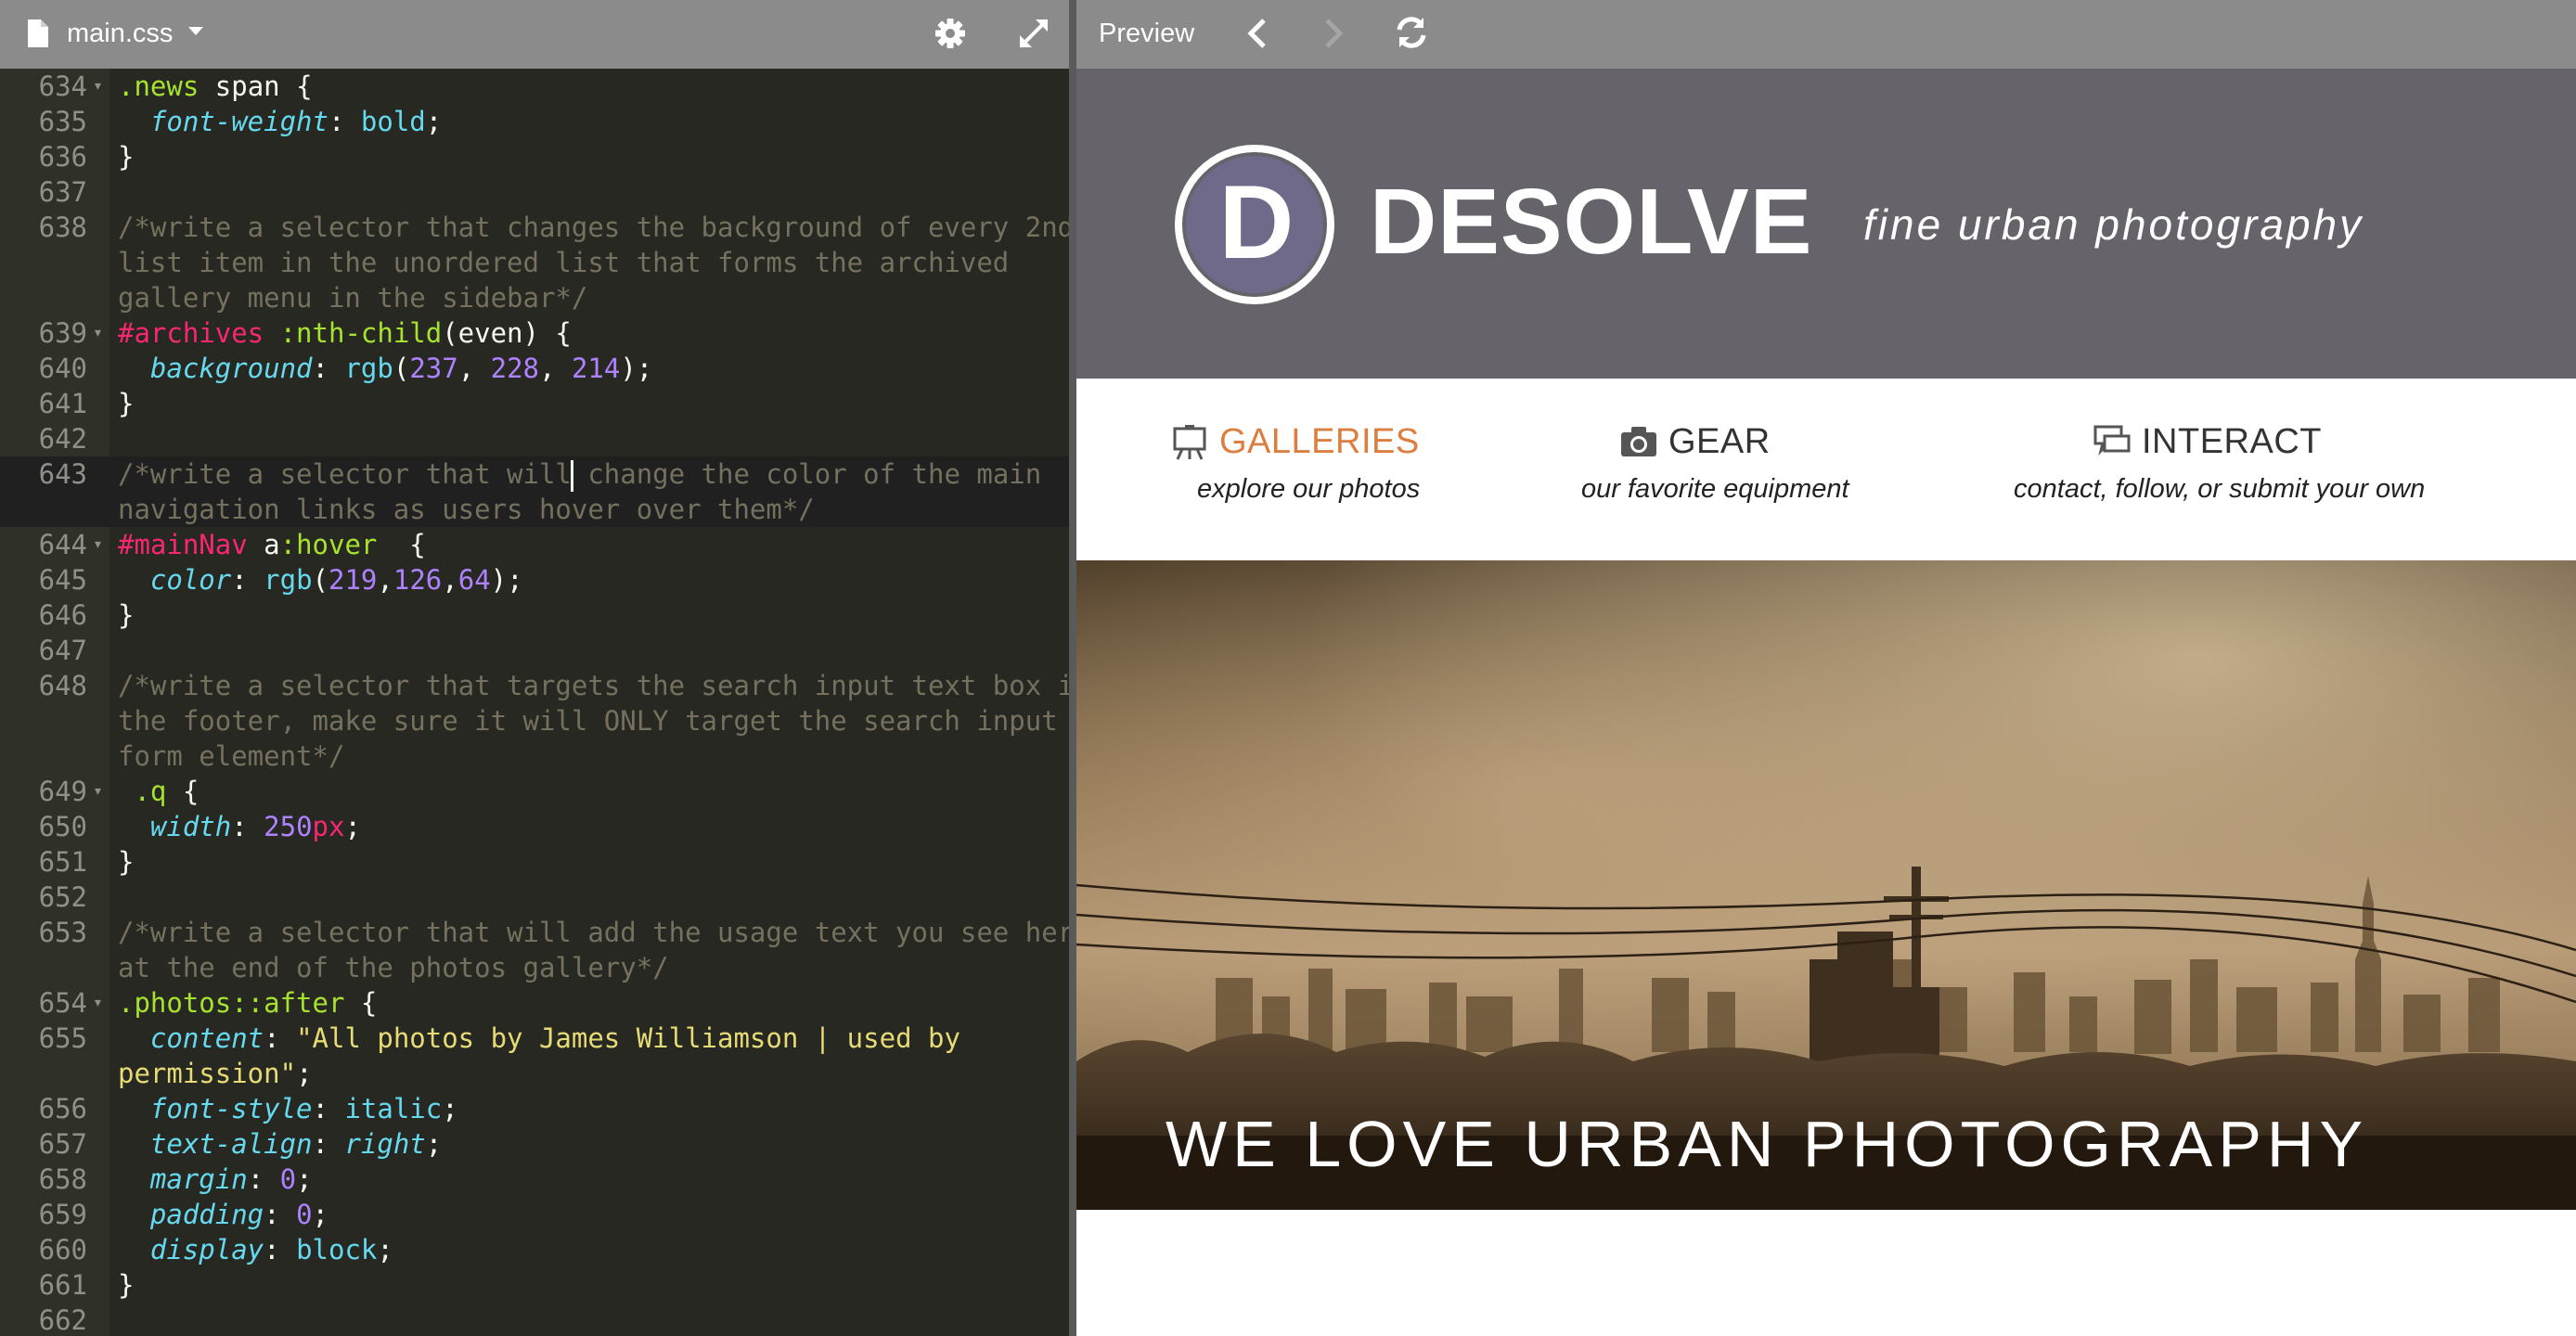 The height and width of the screenshot is (1336, 2576). What do you see at coordinates (2232, 441) in the screenshot?
I see `nav-title-interact: INTERACT` at bounding box center [2232, 441].